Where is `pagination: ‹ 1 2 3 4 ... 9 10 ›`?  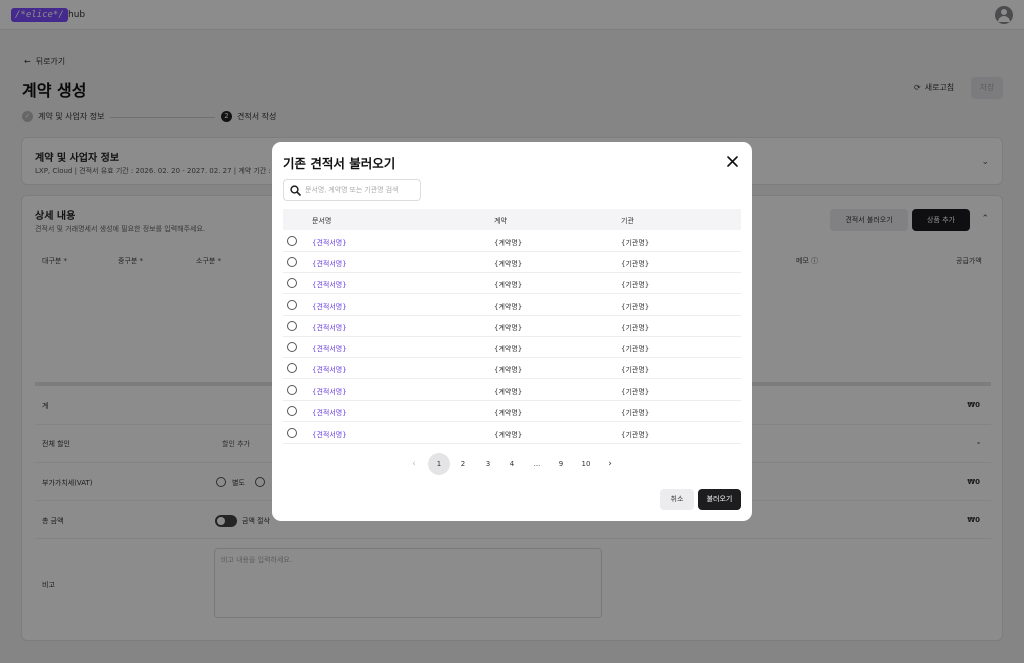 pagination: ‹ 1 2 3 4 ... 9 10 › is located at coordinates (512, 464).